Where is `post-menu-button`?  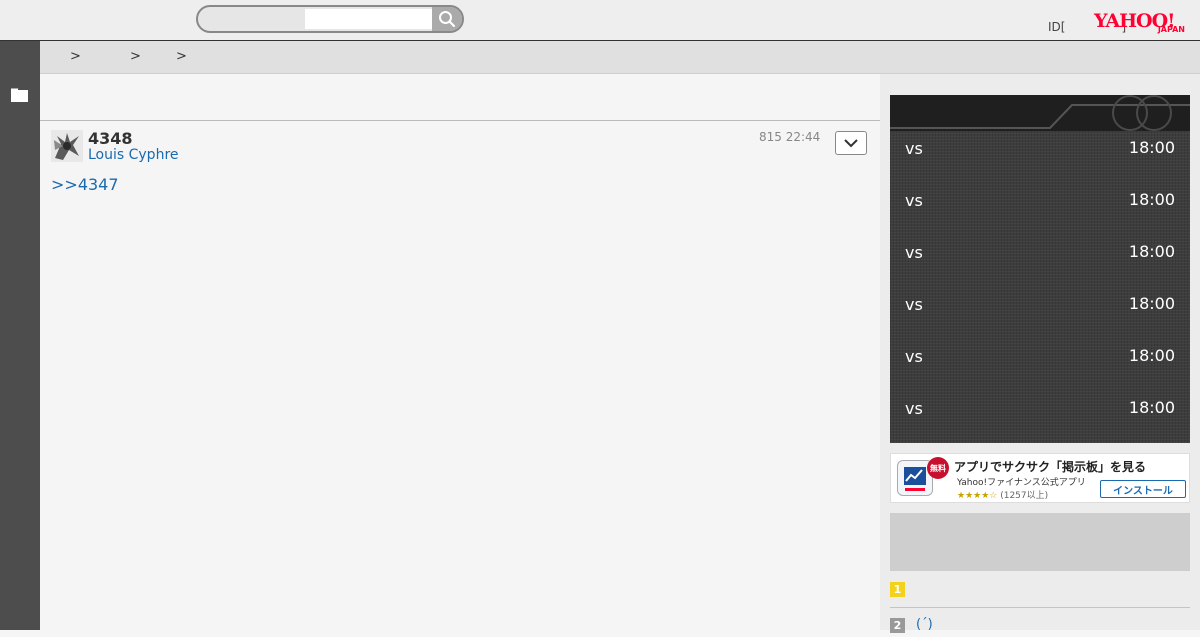 post-menu-button is located at coordinates (851, 143).